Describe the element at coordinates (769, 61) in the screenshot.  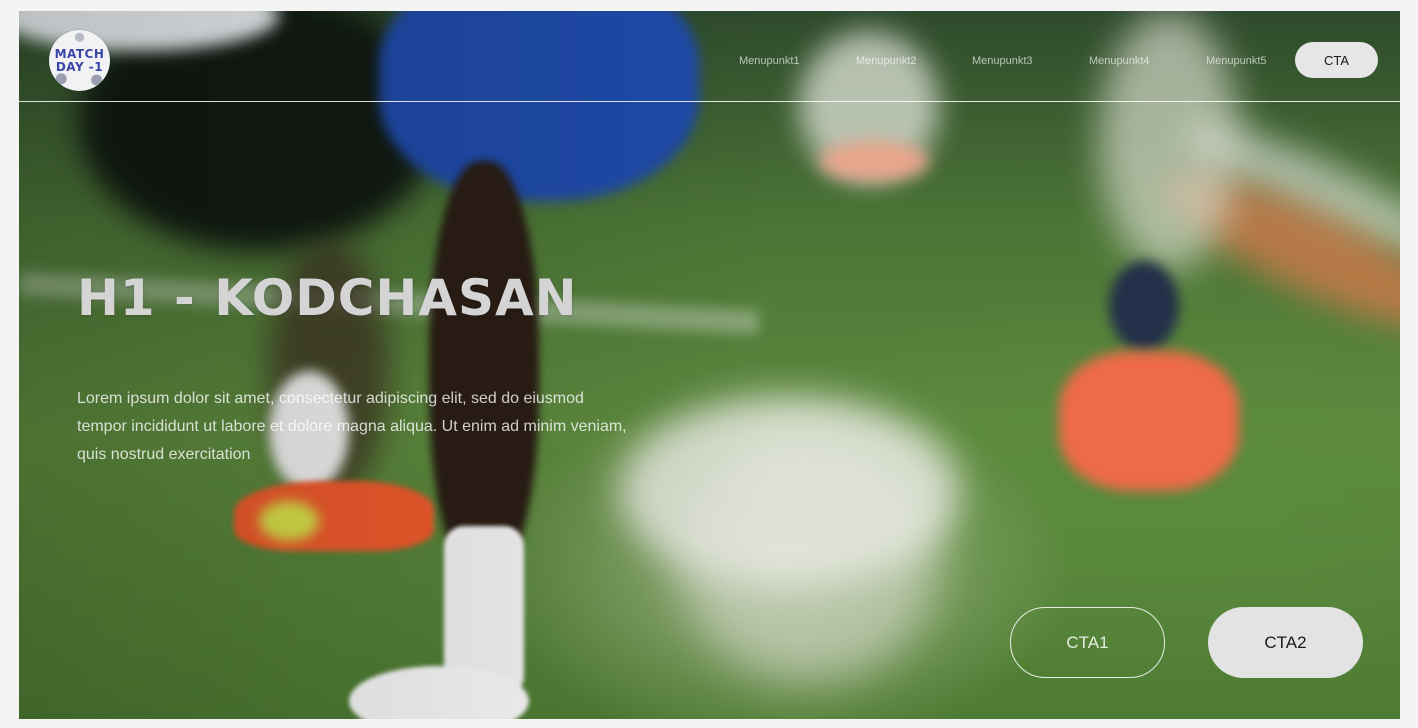
I see `nav-item-menupunkt1: Menupunkt1` at that location.